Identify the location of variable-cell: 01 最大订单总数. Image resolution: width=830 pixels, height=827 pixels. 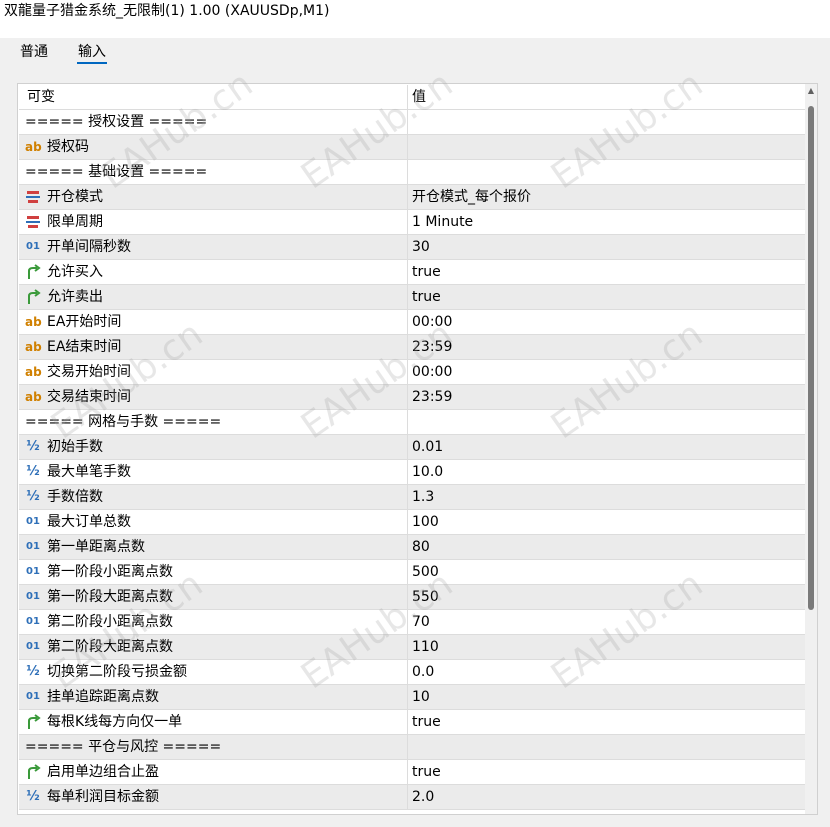
(213, 522).